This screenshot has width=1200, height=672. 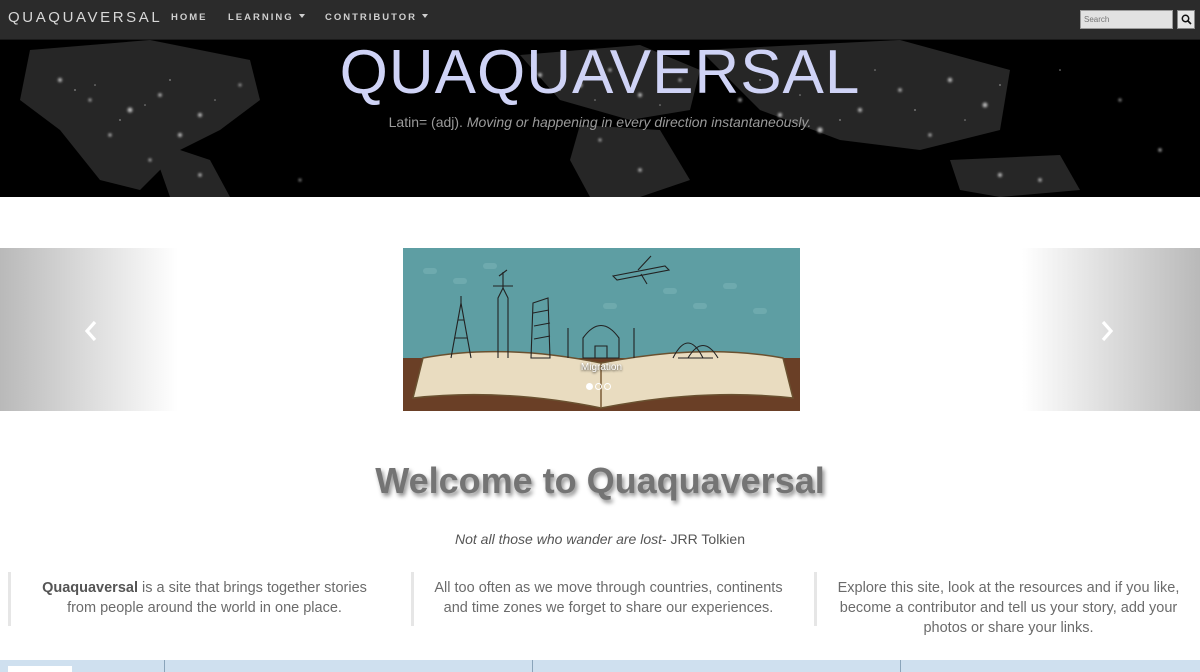 What do you see at coordinates (601, 367) in the screenshot?
I see `carousel-caption: Migration` at bounding box center [601, 367].